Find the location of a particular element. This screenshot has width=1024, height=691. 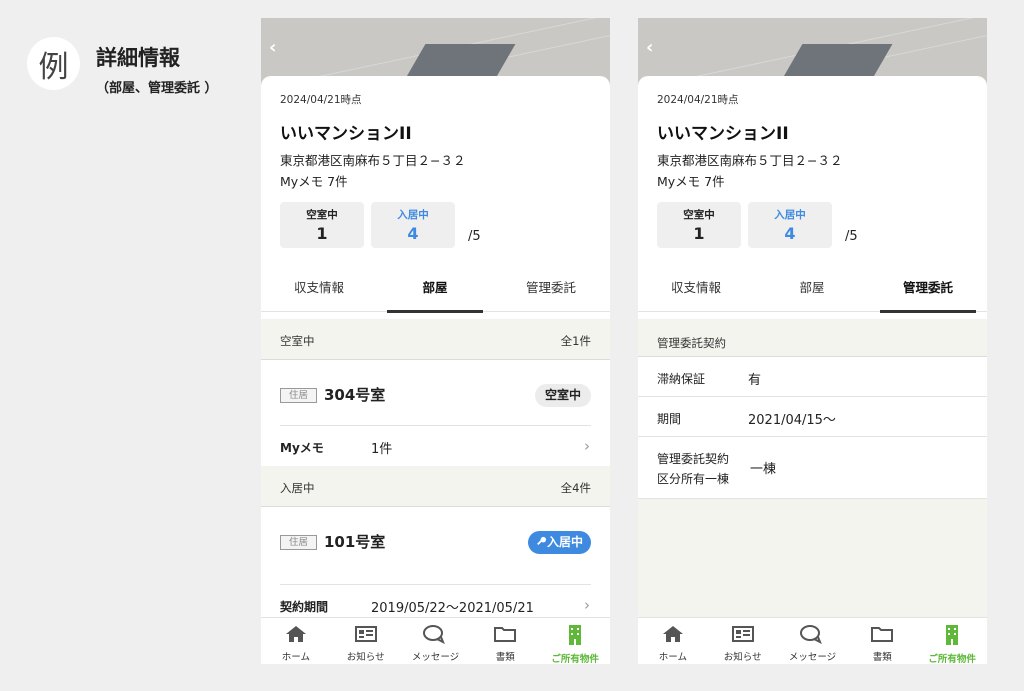

room-row-101: 住居 101号室 入居中 is located at coordinates (435, 543).